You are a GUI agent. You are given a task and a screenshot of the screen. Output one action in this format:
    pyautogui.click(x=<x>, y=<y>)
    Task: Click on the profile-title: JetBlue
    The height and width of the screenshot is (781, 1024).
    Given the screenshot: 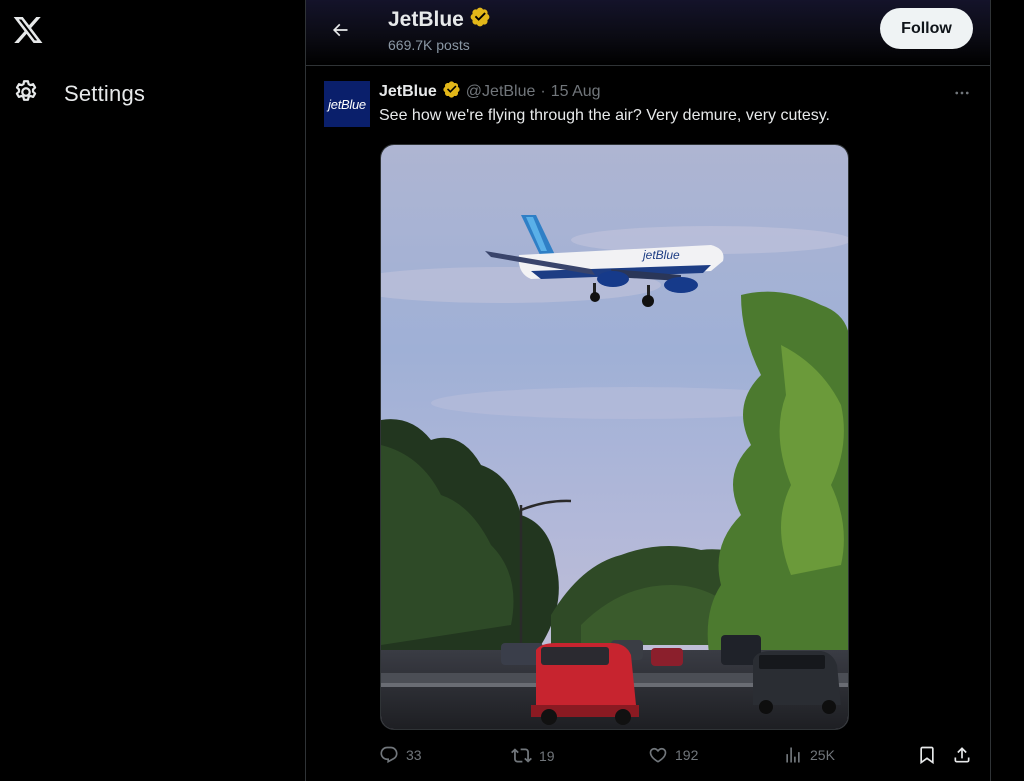 What is the action you would take?
    pyautogui.click(x=439, y=19)
    